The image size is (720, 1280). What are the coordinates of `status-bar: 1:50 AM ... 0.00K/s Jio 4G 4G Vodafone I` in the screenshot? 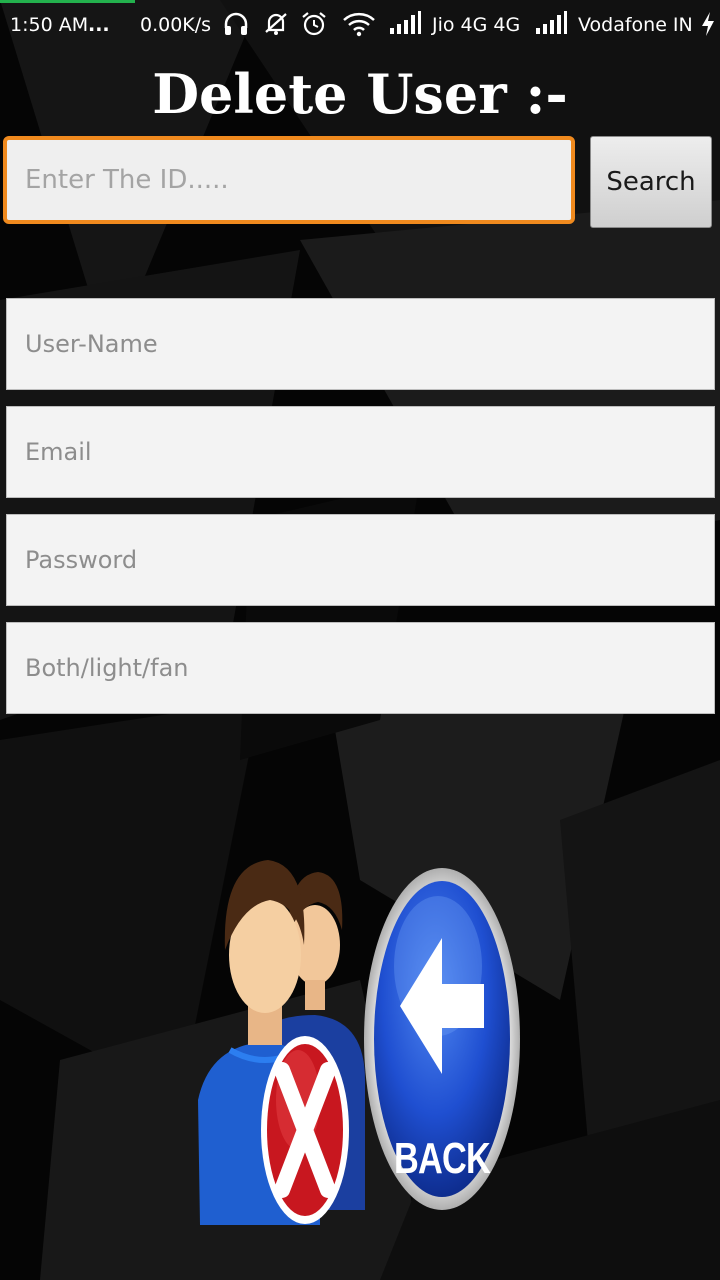 It's located at (360, 26).